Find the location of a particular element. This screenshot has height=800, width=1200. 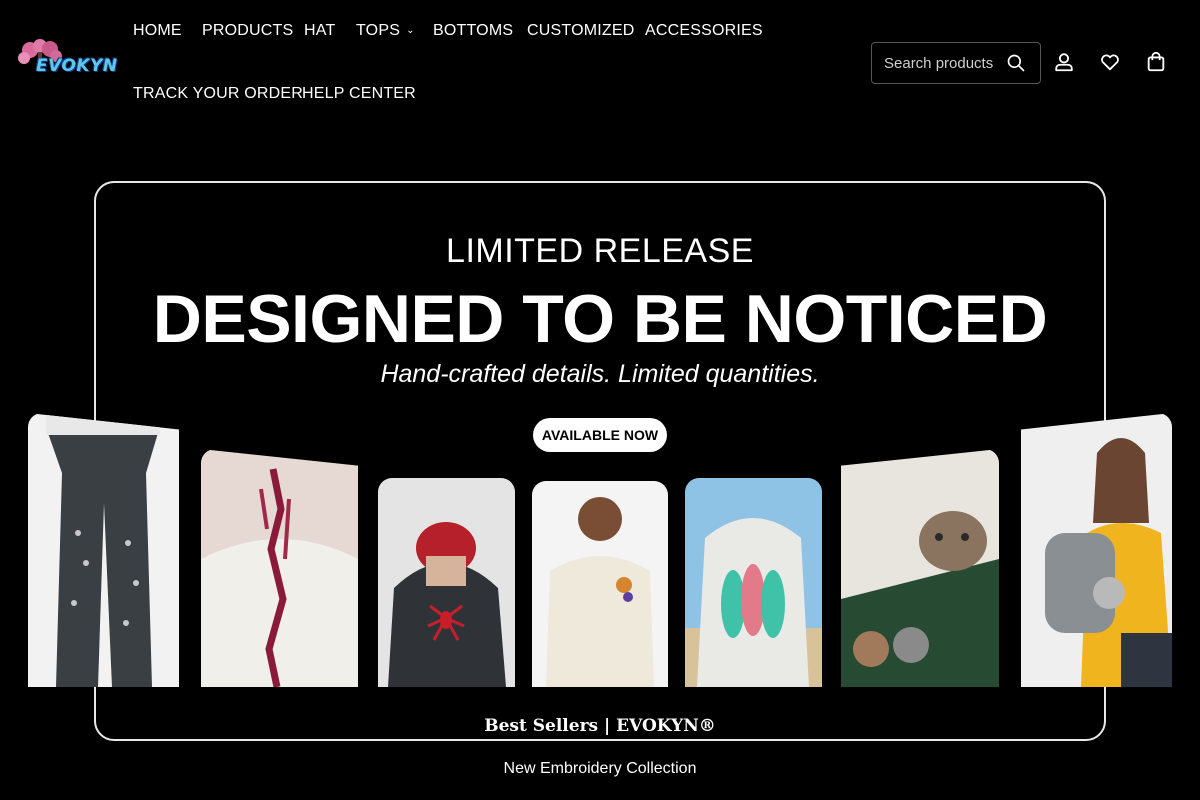

nav-tops-label: TOPS is located at coordinates (378, 30).